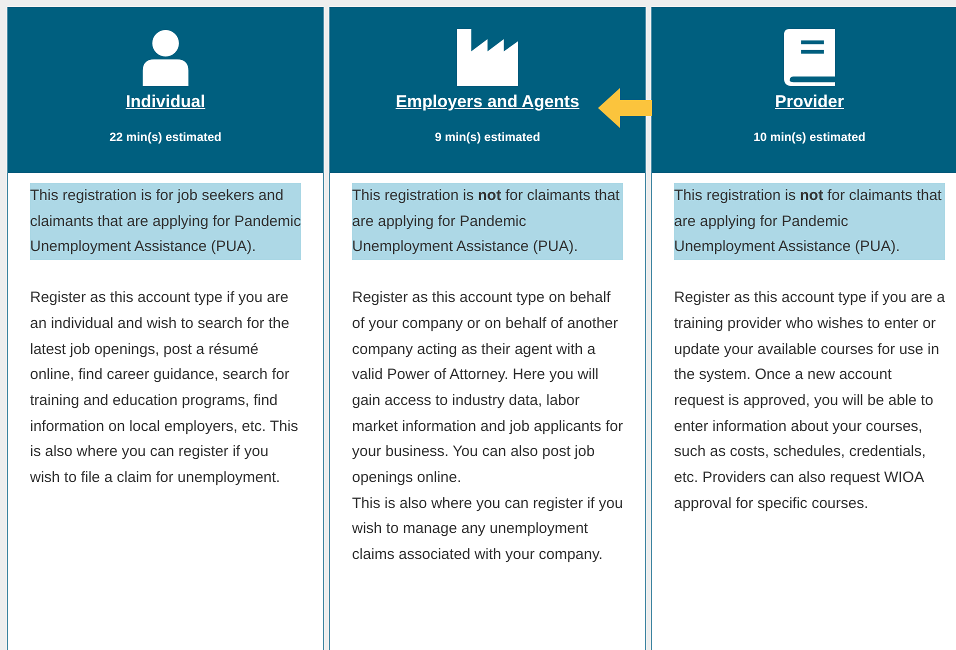 This screenshot has height=650, width=956. Describe the element at coordinates (810, 57) in the screenshot. I see `book-icon` at that location.